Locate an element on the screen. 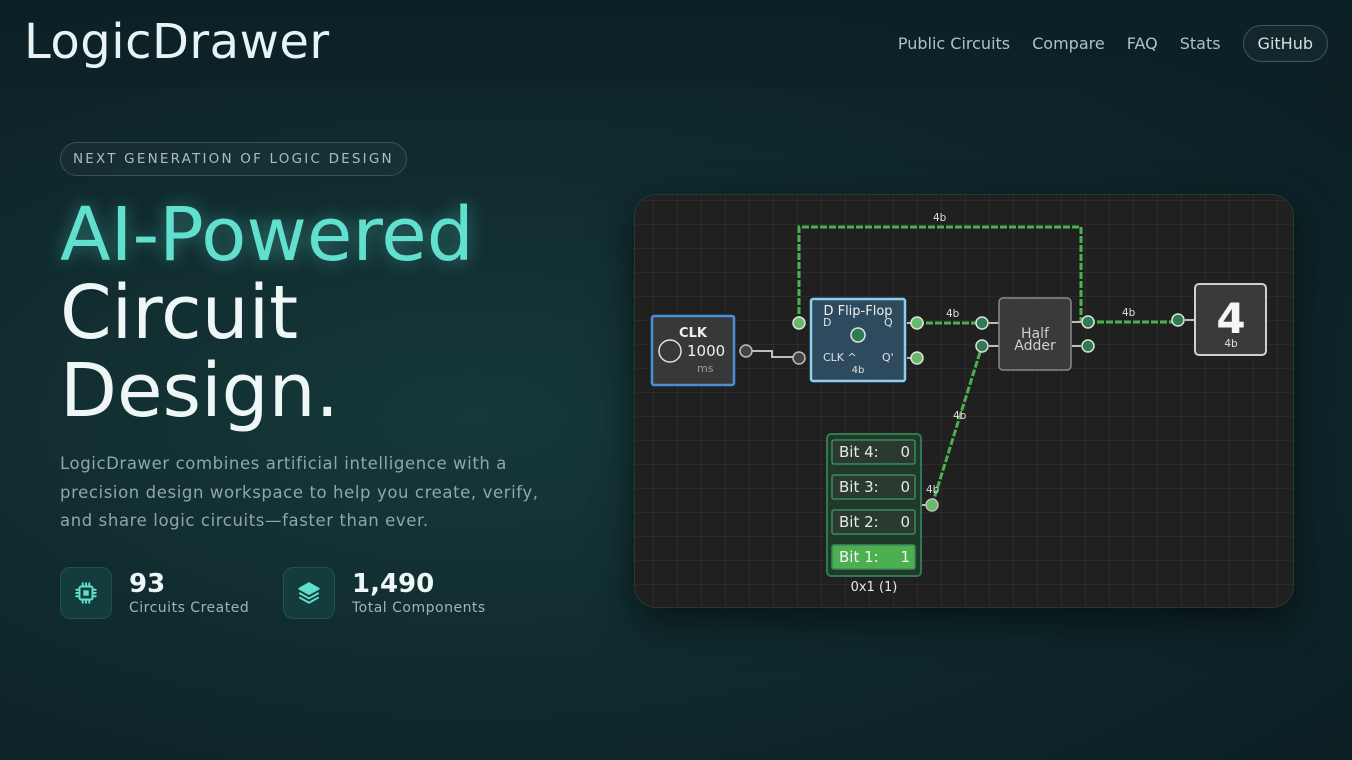 This screenshot has height=760, width=1352. clock-unit: ms is located at coordinates (705, 368).